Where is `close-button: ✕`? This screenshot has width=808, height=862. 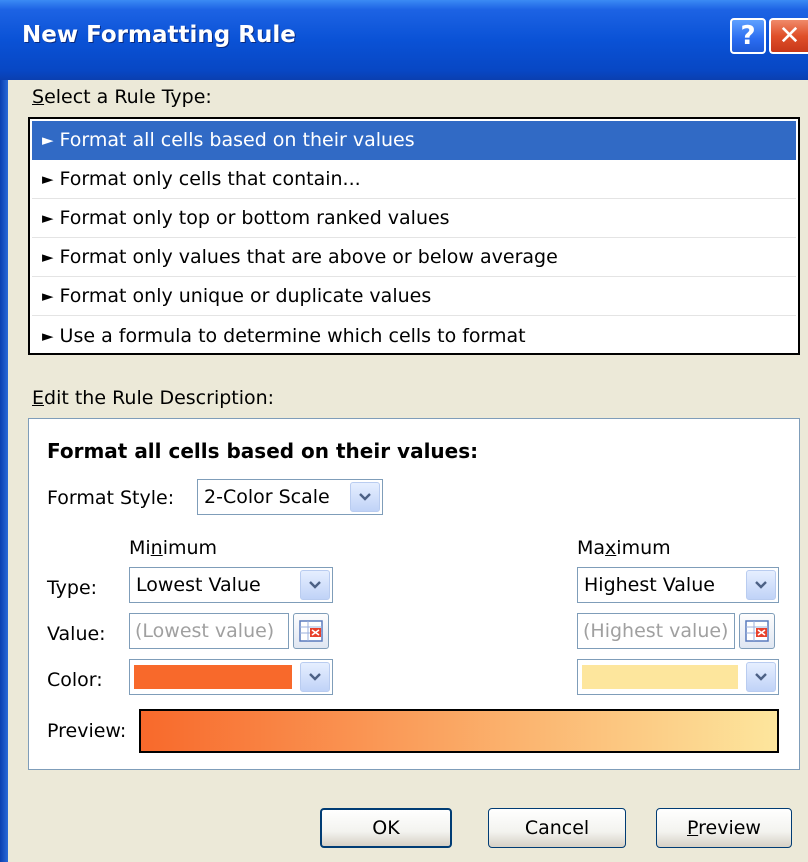
close-button: ✕ is located at coordinates (788, 36).